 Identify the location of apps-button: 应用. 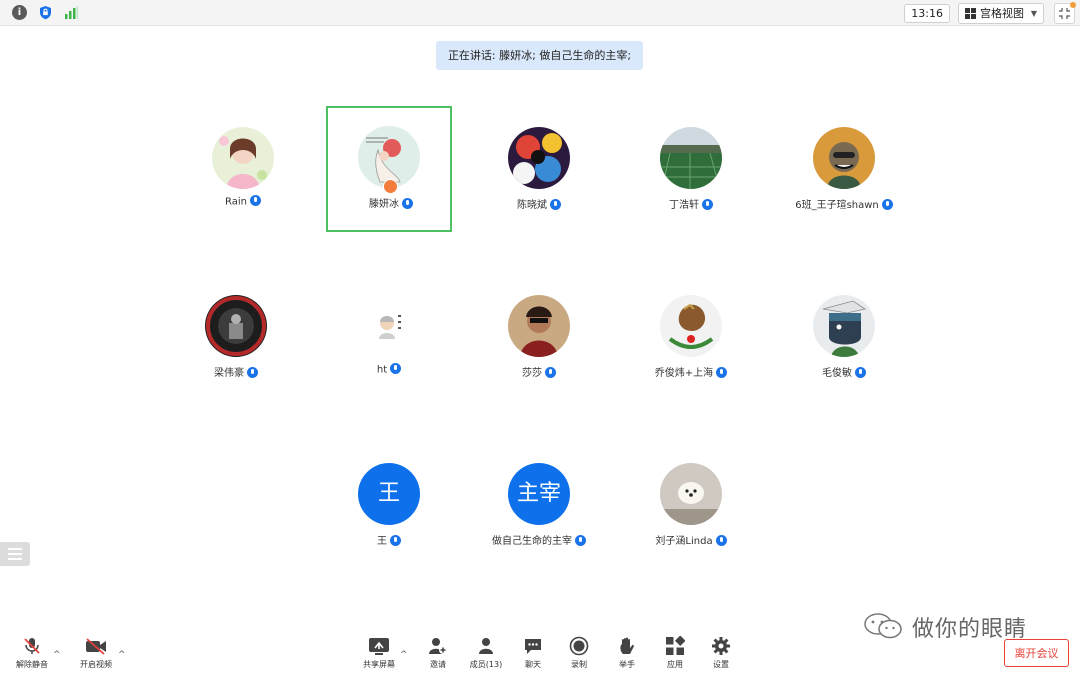
(675, 653).